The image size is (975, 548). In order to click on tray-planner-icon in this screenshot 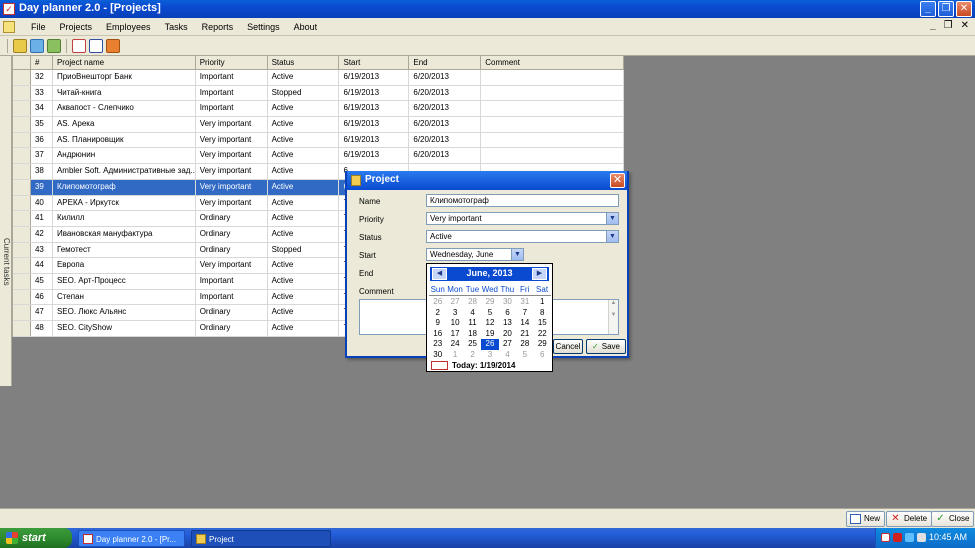, I will do `click(885, 537)`.